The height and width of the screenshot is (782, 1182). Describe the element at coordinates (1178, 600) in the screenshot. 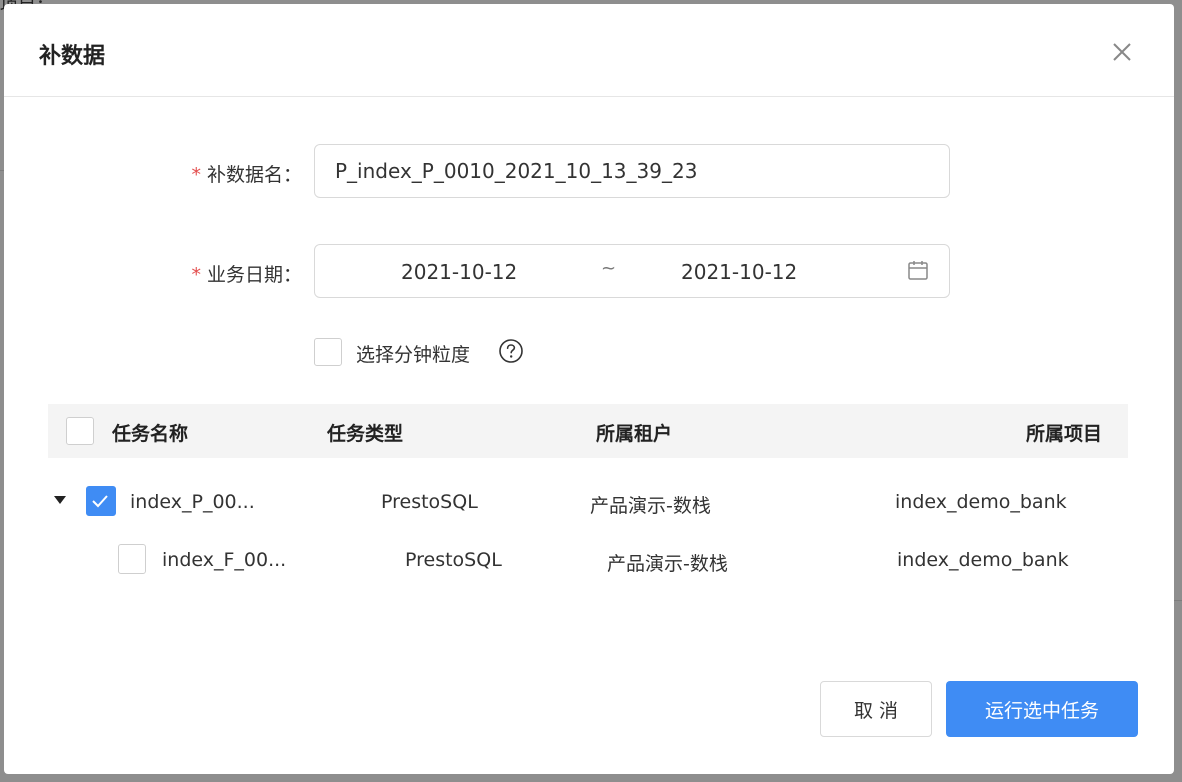

I see `backdrop-divider` at that location.